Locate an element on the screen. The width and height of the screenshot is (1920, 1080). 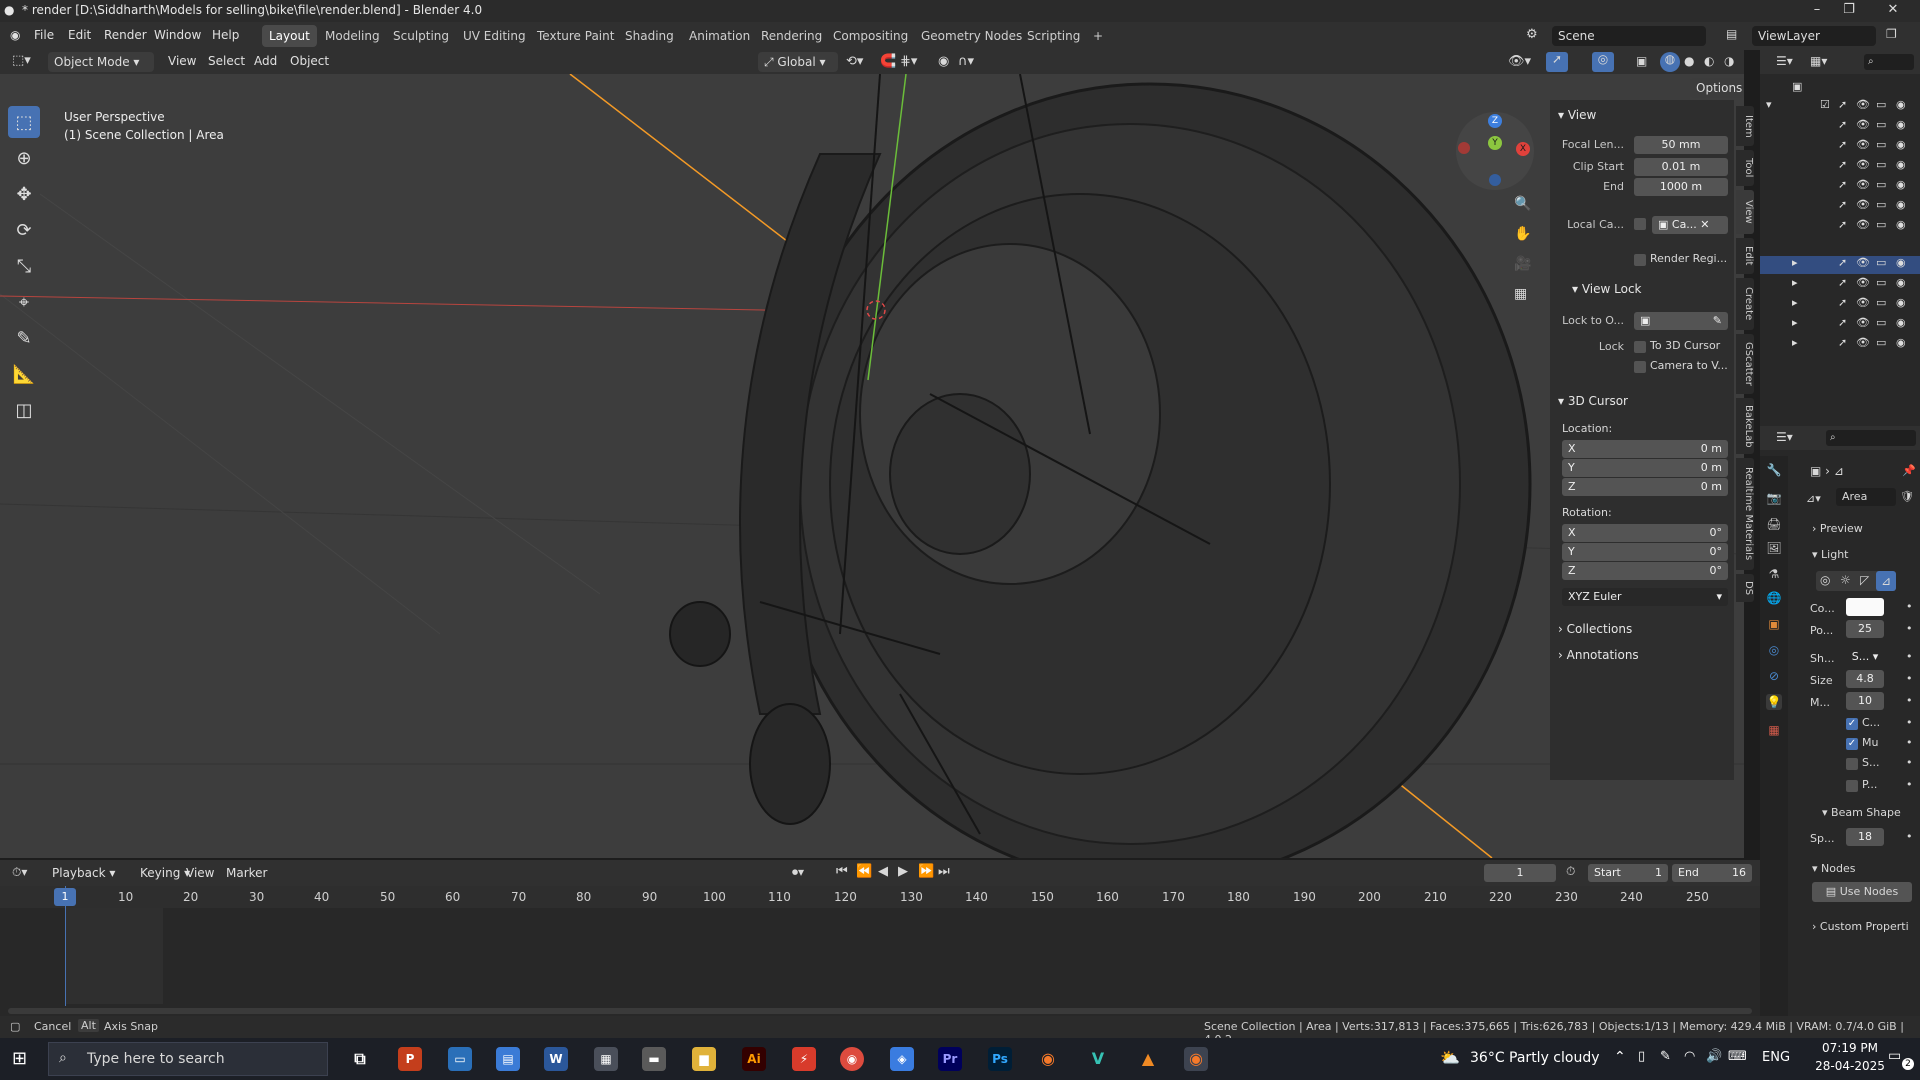
vp-menu-view: View is located at coordinates (182, 61).